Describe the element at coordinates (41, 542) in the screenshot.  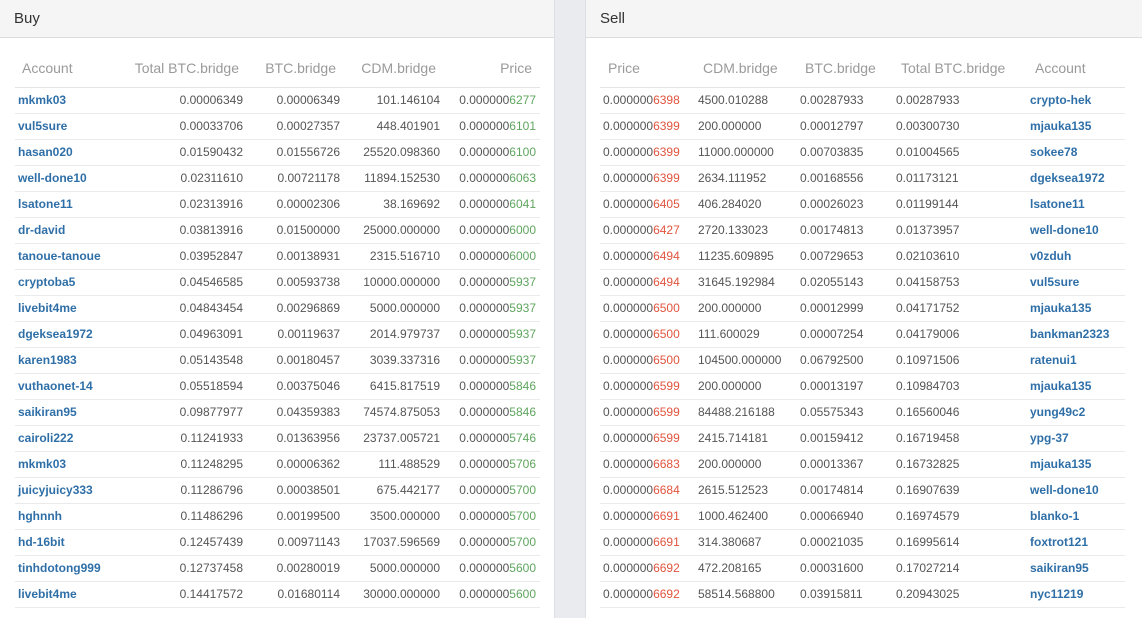
I see `account-link: hd-16bit` at that location.